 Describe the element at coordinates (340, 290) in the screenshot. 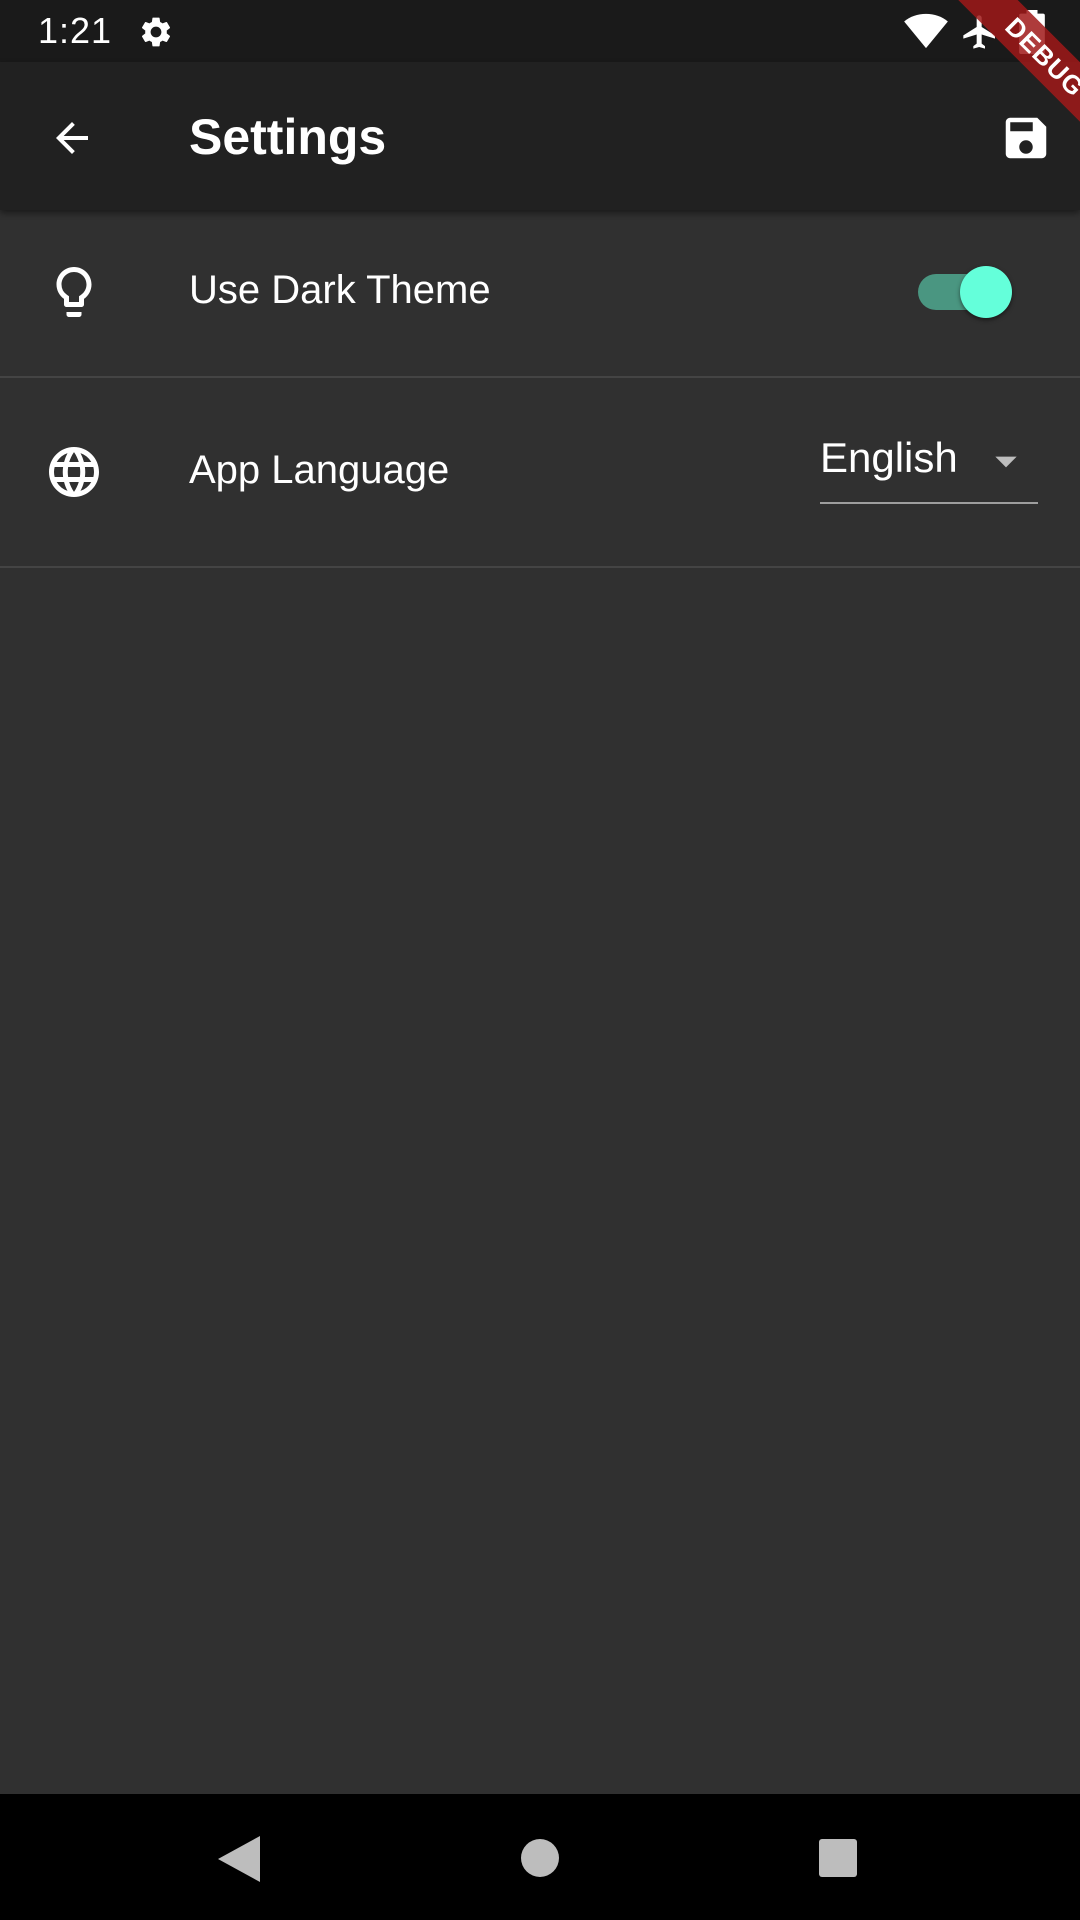

I see `dark-theme-label: Use Dark Theme` at that location.